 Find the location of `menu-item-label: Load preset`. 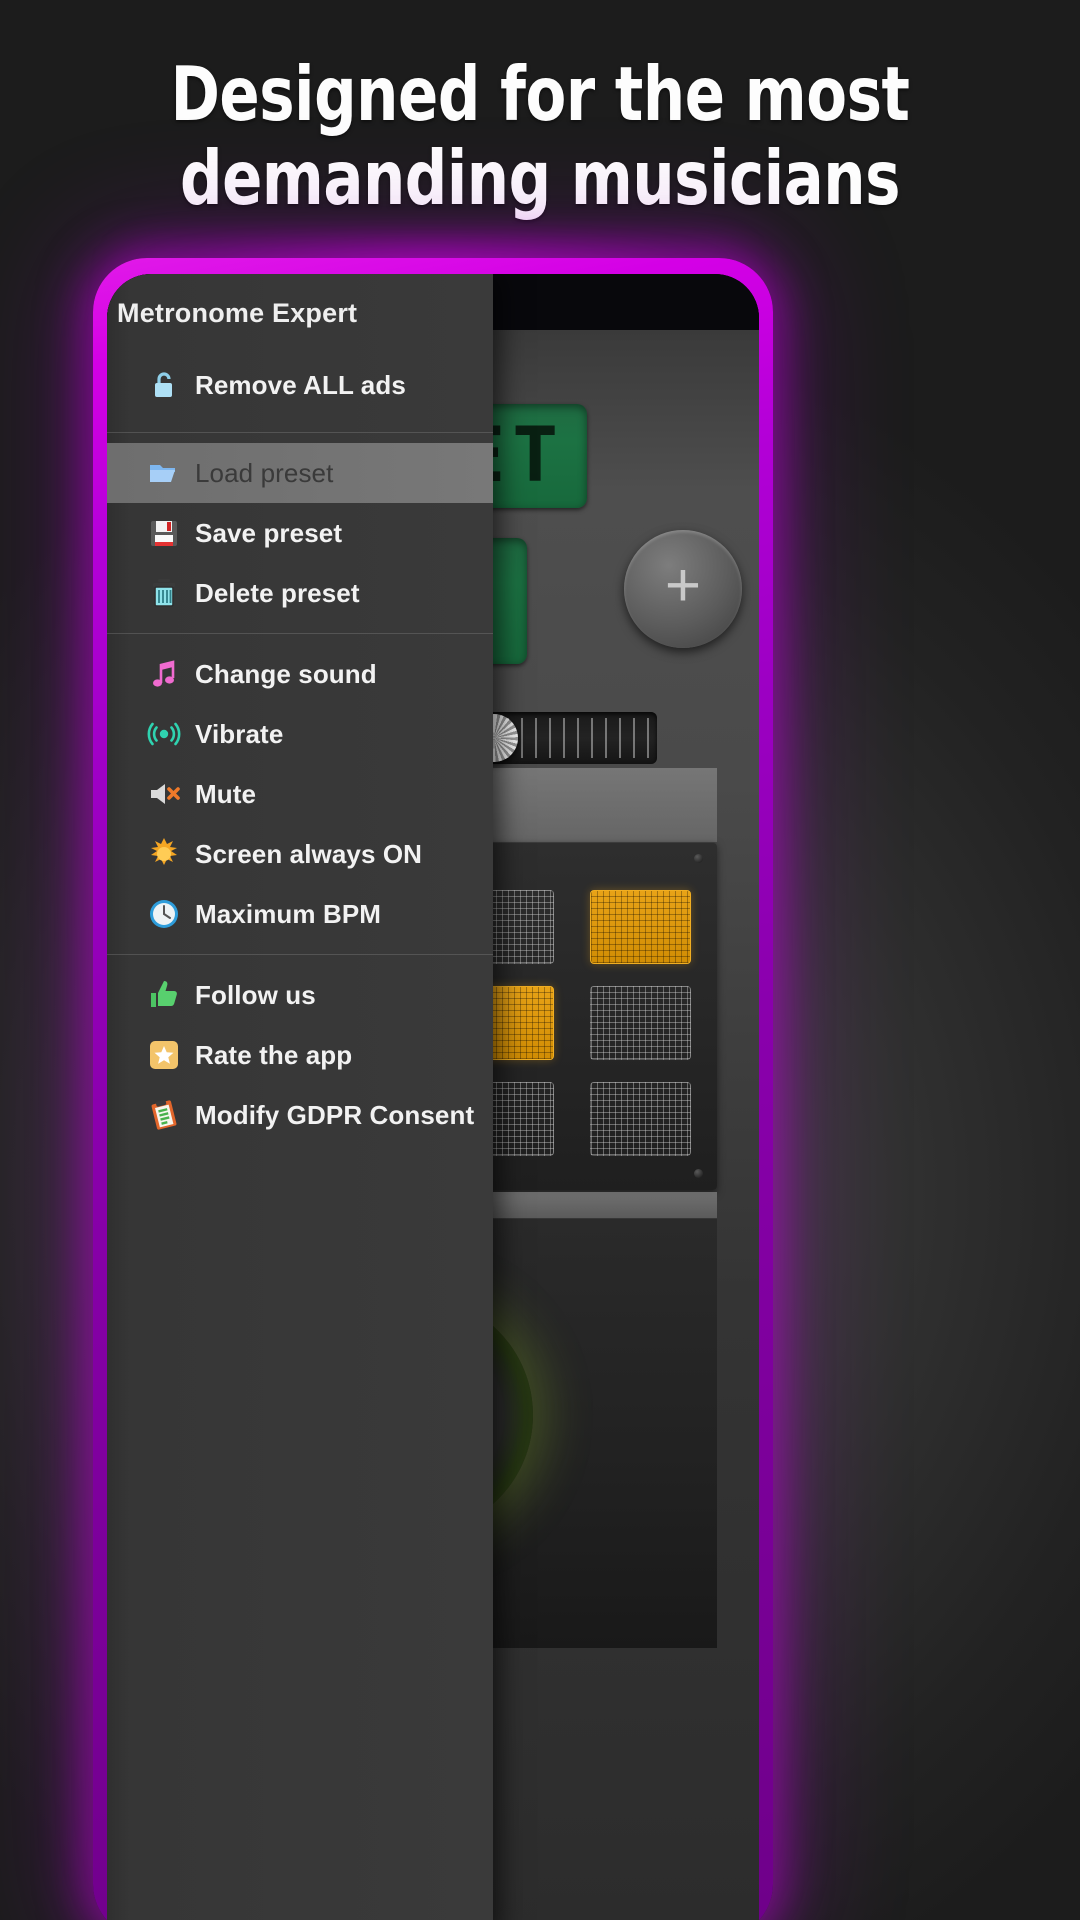

menu-item-label: Load preset is located at coordinates (264, 472).